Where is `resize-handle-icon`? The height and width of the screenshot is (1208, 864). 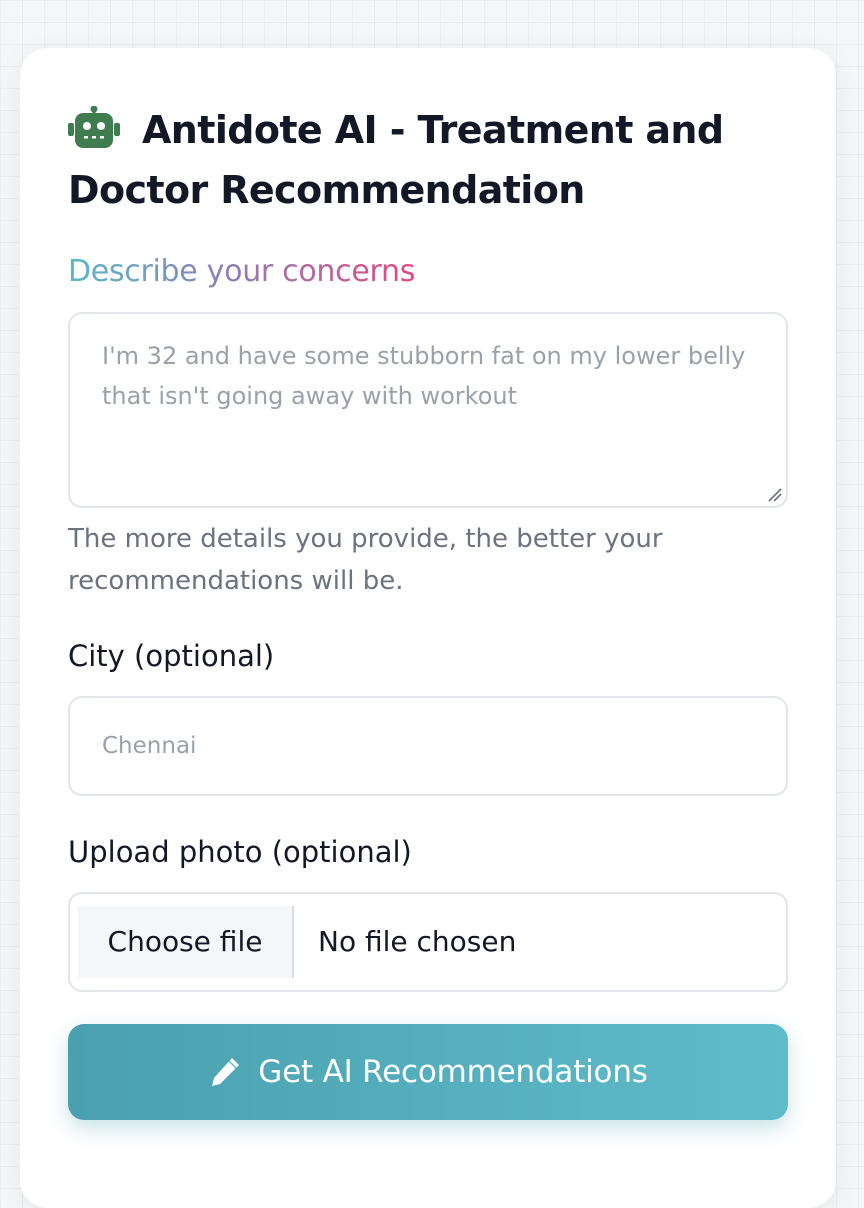
resize-handle-icon is located at coordinates (775, 495).